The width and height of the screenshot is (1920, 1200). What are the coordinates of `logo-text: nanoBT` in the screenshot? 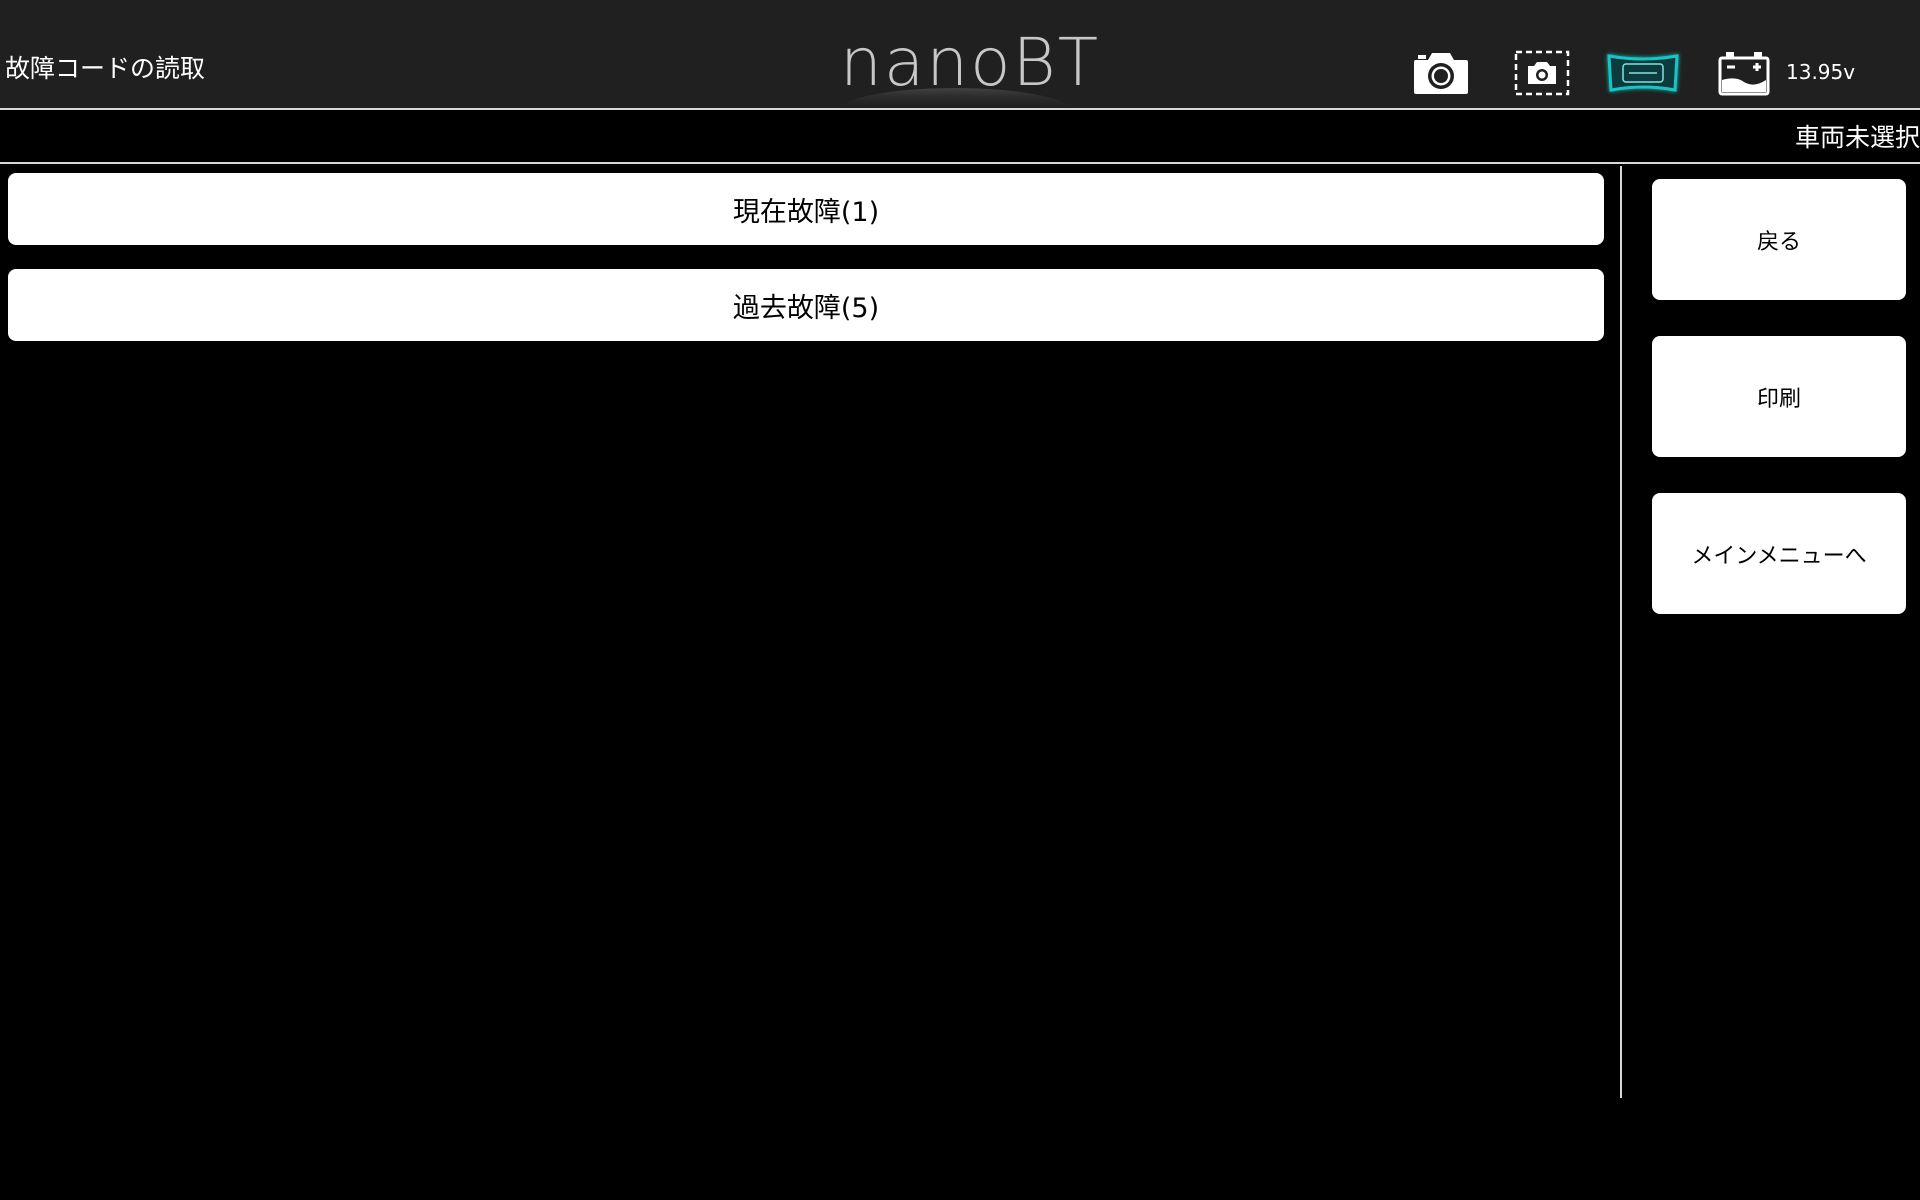 It's located at (970, 62).